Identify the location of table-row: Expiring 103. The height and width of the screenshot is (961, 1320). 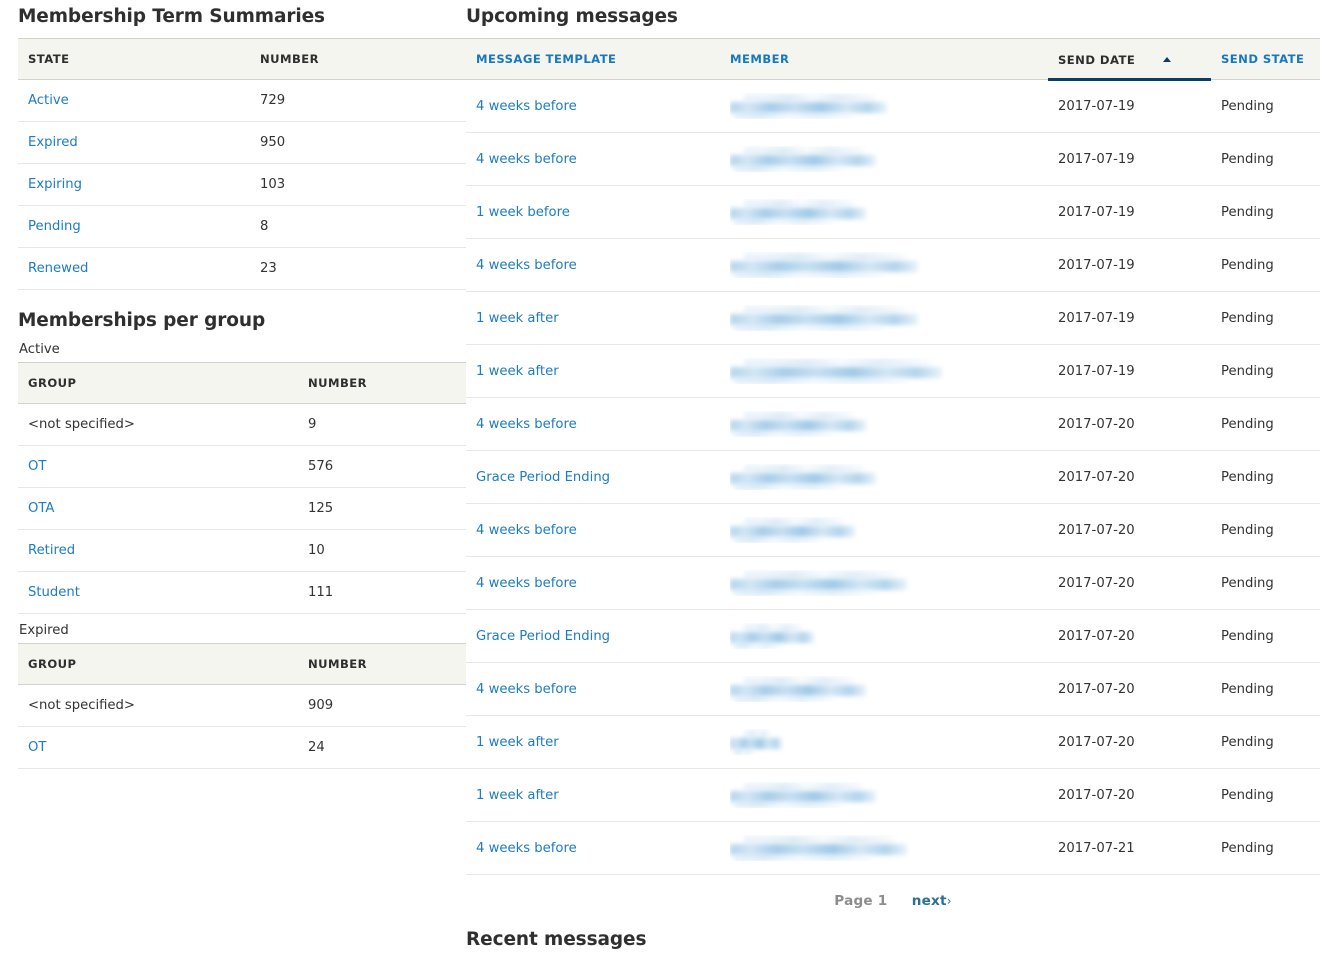
(242, 184).